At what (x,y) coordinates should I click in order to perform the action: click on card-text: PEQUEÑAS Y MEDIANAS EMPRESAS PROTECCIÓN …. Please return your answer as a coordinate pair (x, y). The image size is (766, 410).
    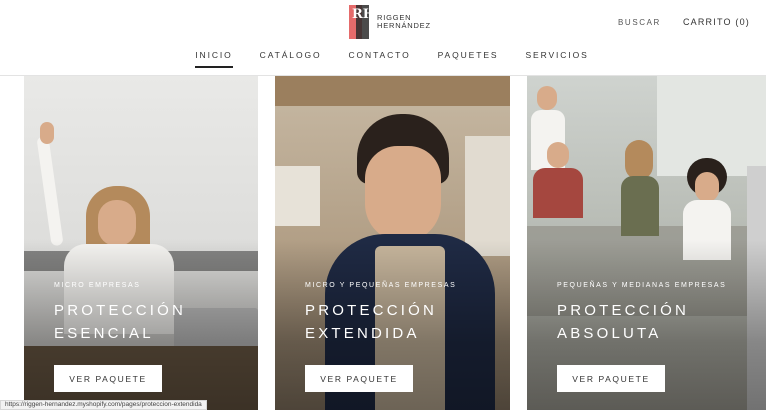
    Looking at the image, I should click on (641, 313).